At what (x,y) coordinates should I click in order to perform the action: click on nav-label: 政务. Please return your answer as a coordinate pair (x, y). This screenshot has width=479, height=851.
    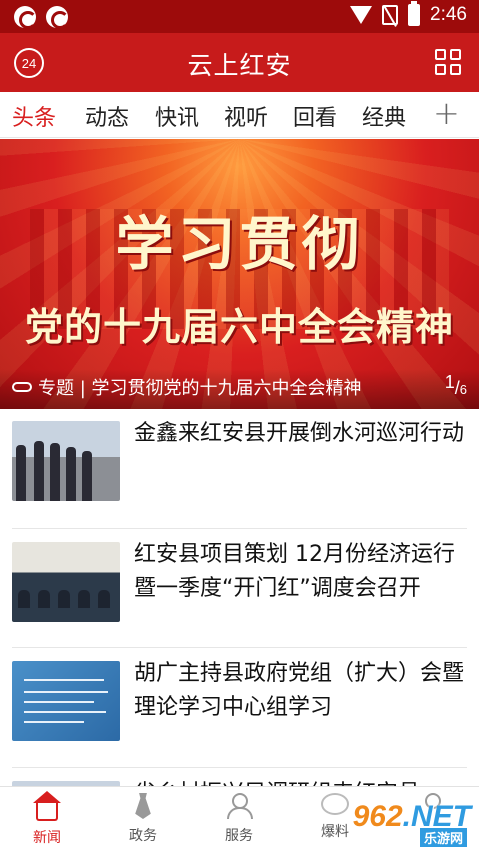
    Looking at the image, I should click on (143, 836).